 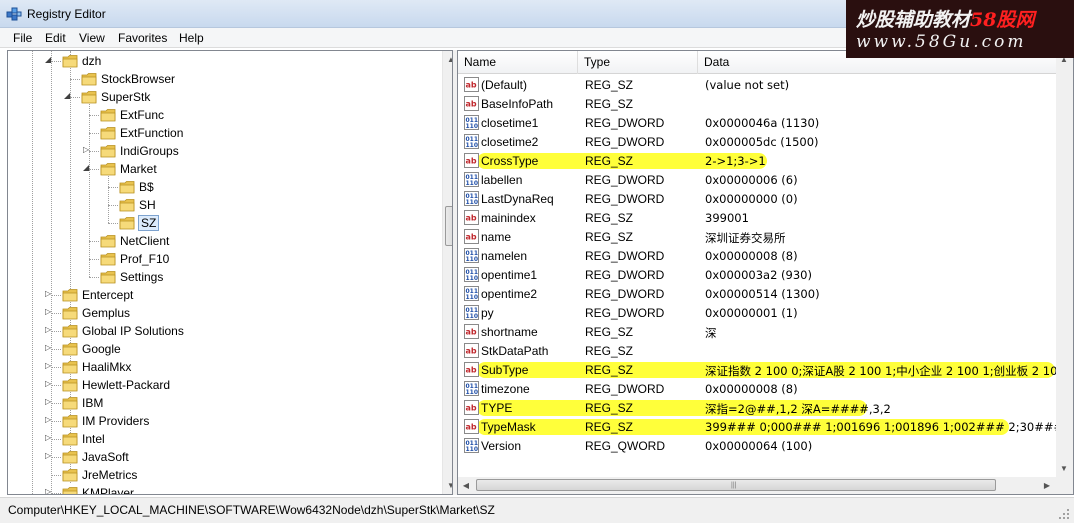 What do you see at coordinates (142, 115) in the screenshot?
I see `tree-item-label: ExtFunc` at bounding box center [142, 115].